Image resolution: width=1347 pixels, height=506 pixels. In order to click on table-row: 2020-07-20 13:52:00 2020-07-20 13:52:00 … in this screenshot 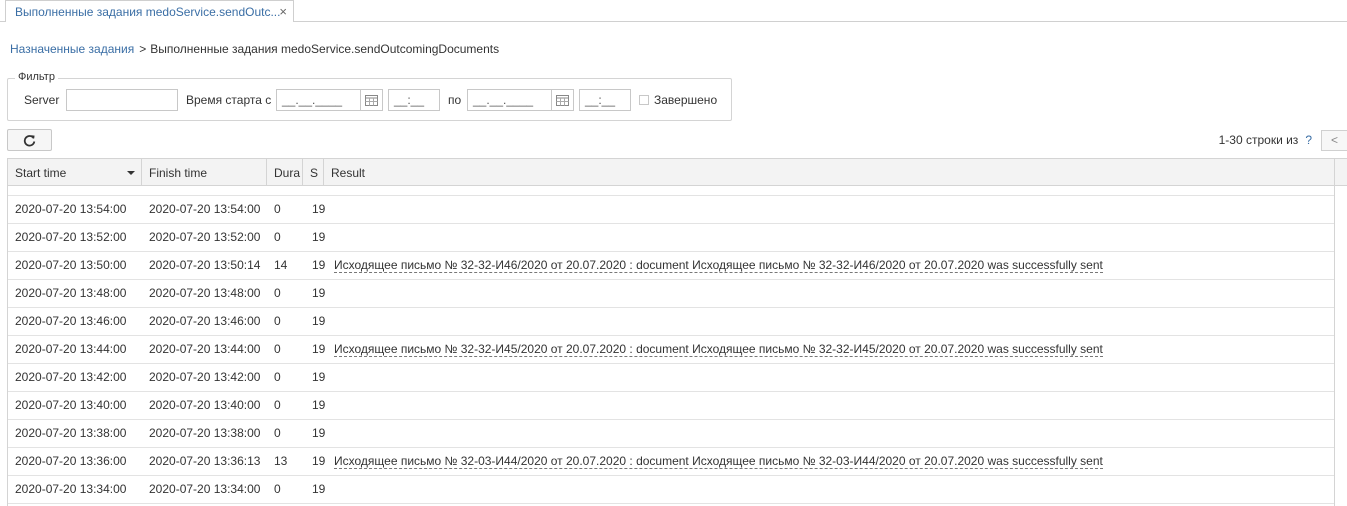, I will do `click(671, 238)`.